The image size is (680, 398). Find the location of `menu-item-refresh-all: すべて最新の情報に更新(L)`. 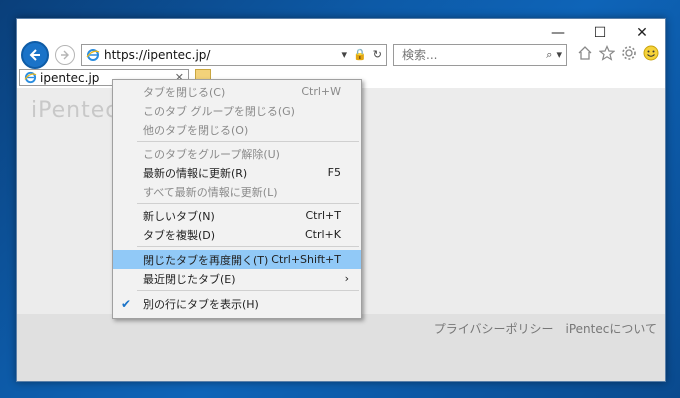

menu-item-refresh-all: すべて最新の情報に更新(L) is located at coordinates (237, 191).